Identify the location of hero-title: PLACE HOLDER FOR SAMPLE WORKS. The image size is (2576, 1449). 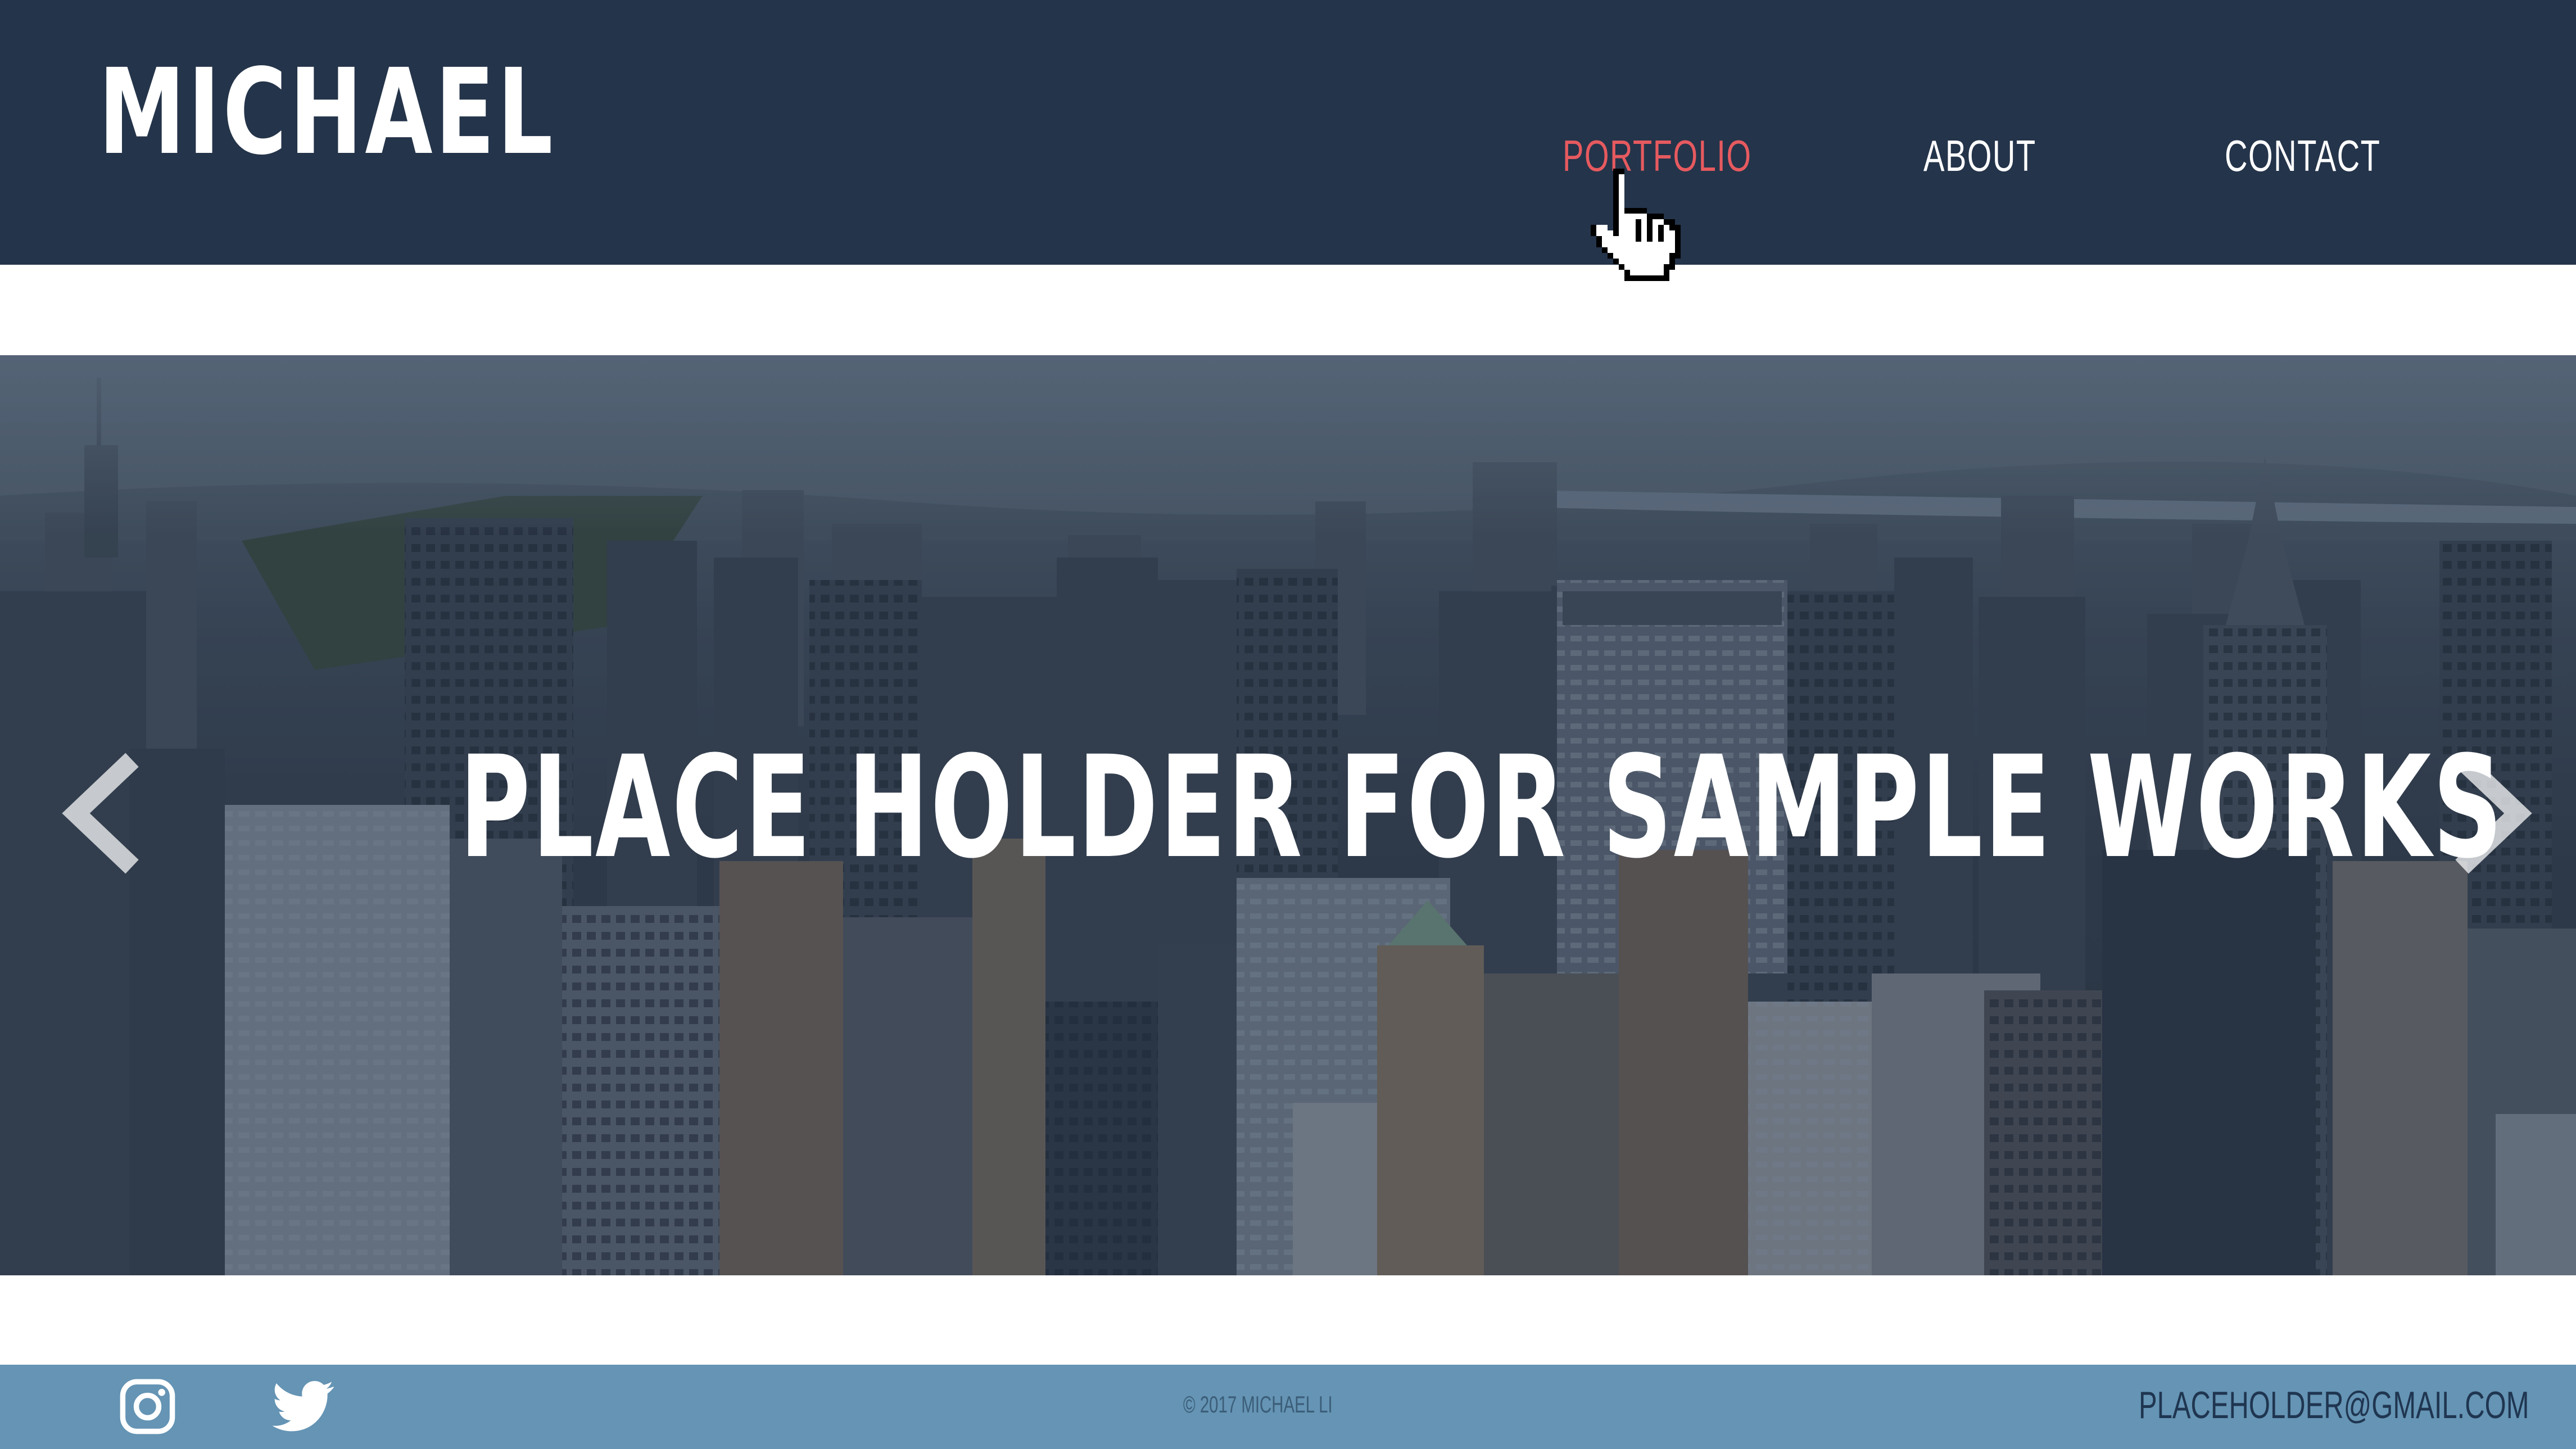
(1482, 807).